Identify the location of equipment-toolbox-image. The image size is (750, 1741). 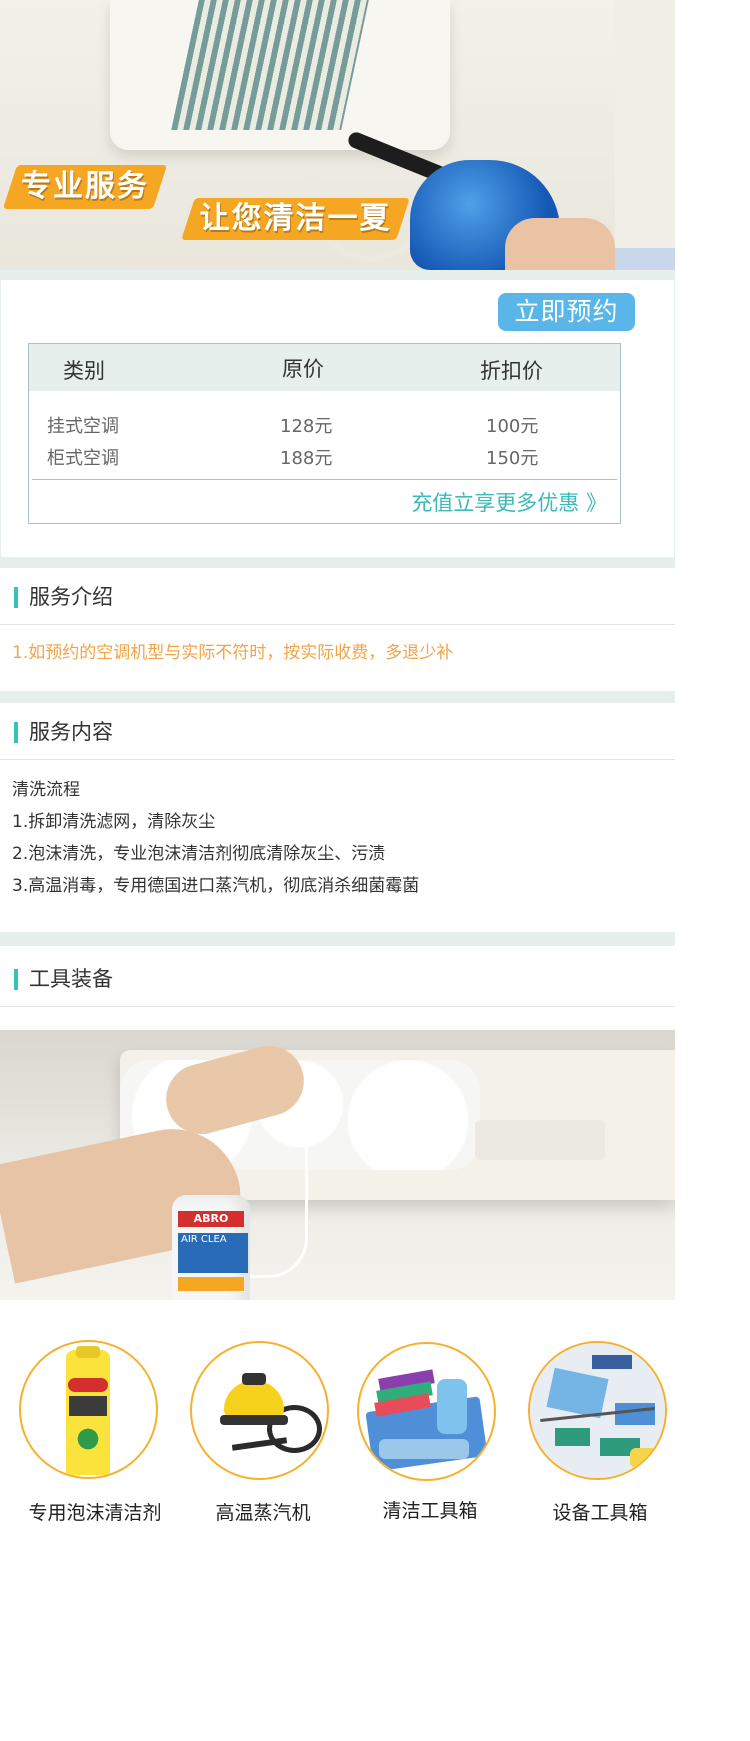
(597, 1410).